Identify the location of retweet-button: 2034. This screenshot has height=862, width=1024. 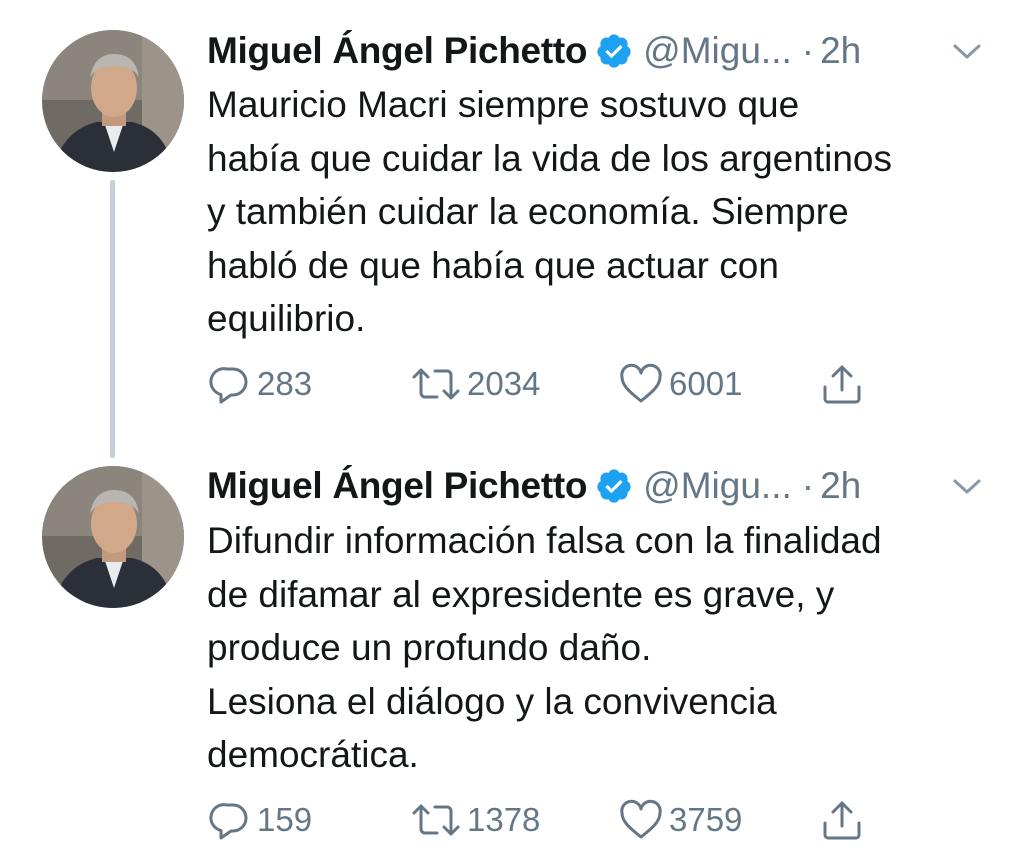
(474, 384).